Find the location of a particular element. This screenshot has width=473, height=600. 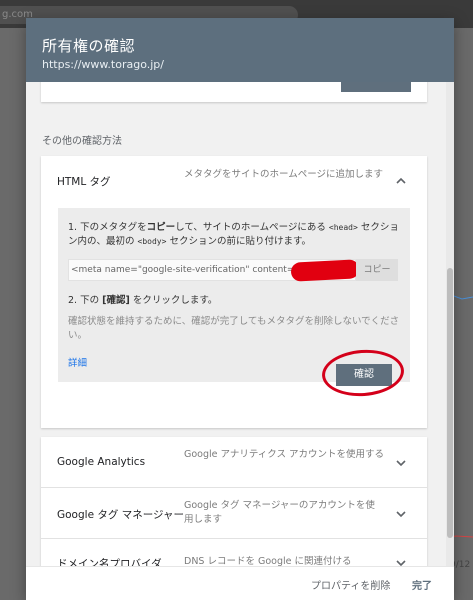

html-tag-title: HTML タグ is located at coordinates (84, 182).